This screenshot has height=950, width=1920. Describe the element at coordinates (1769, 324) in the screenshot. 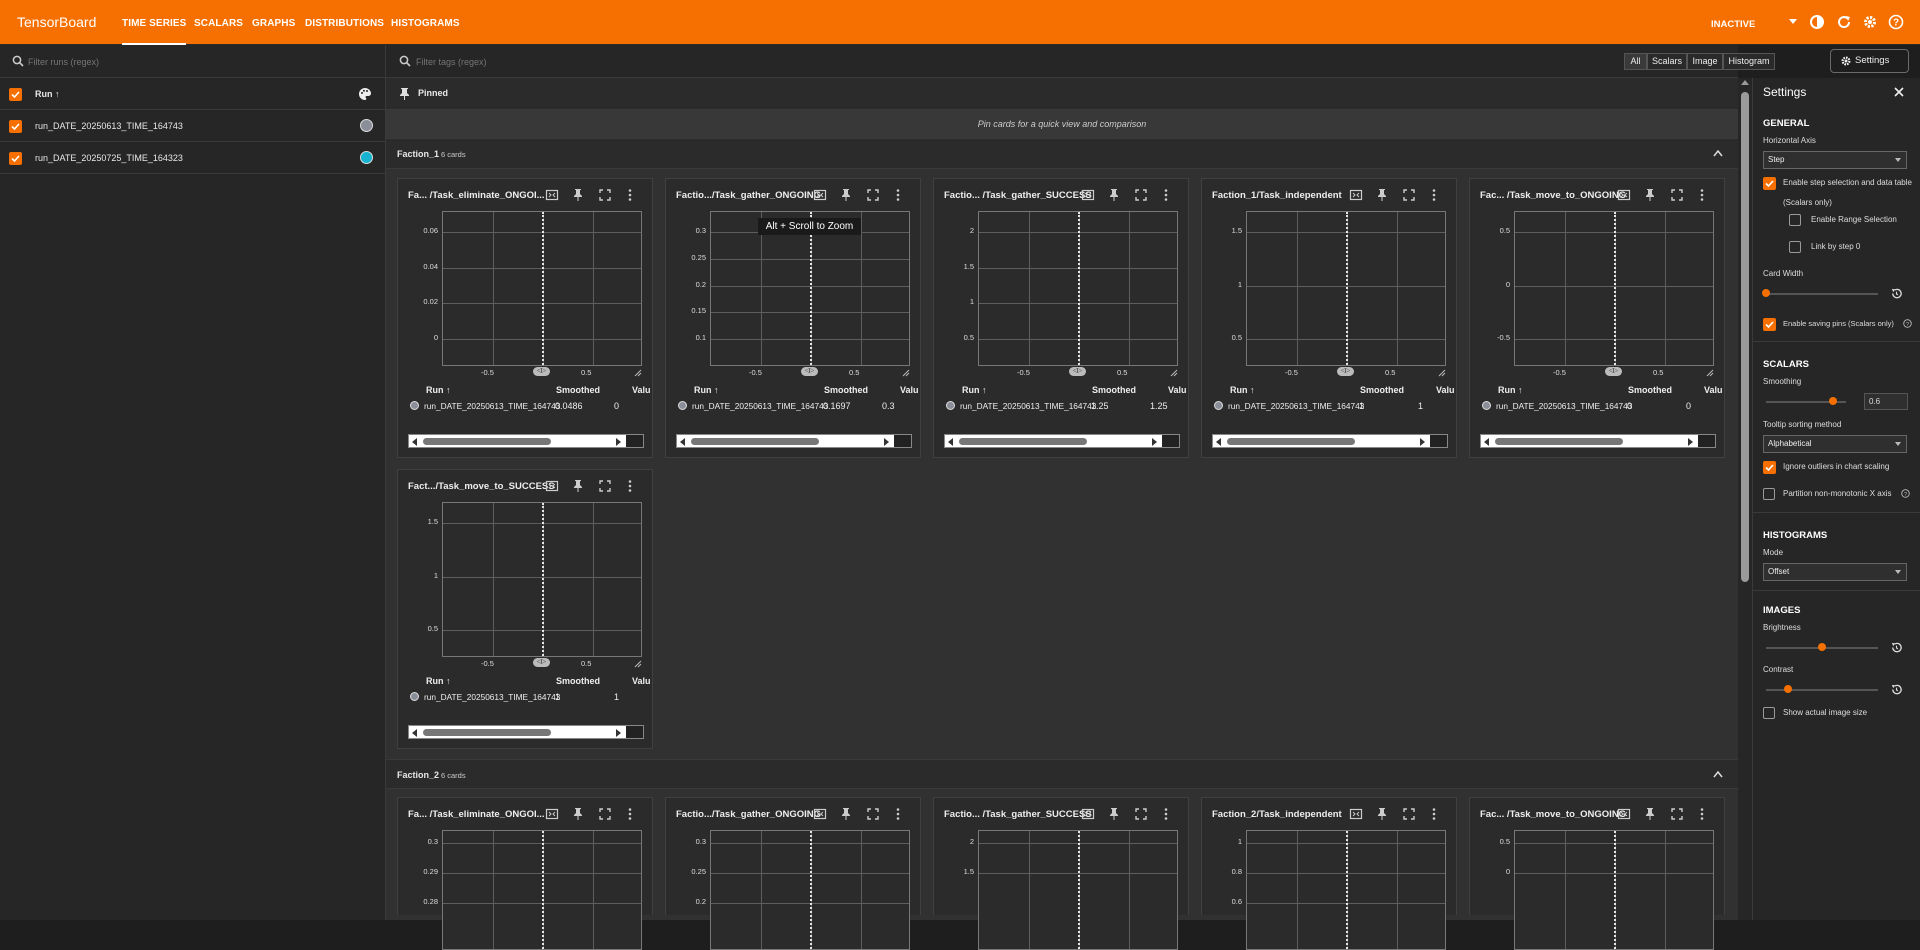

I see `enable-pins-checkbox` at that location.